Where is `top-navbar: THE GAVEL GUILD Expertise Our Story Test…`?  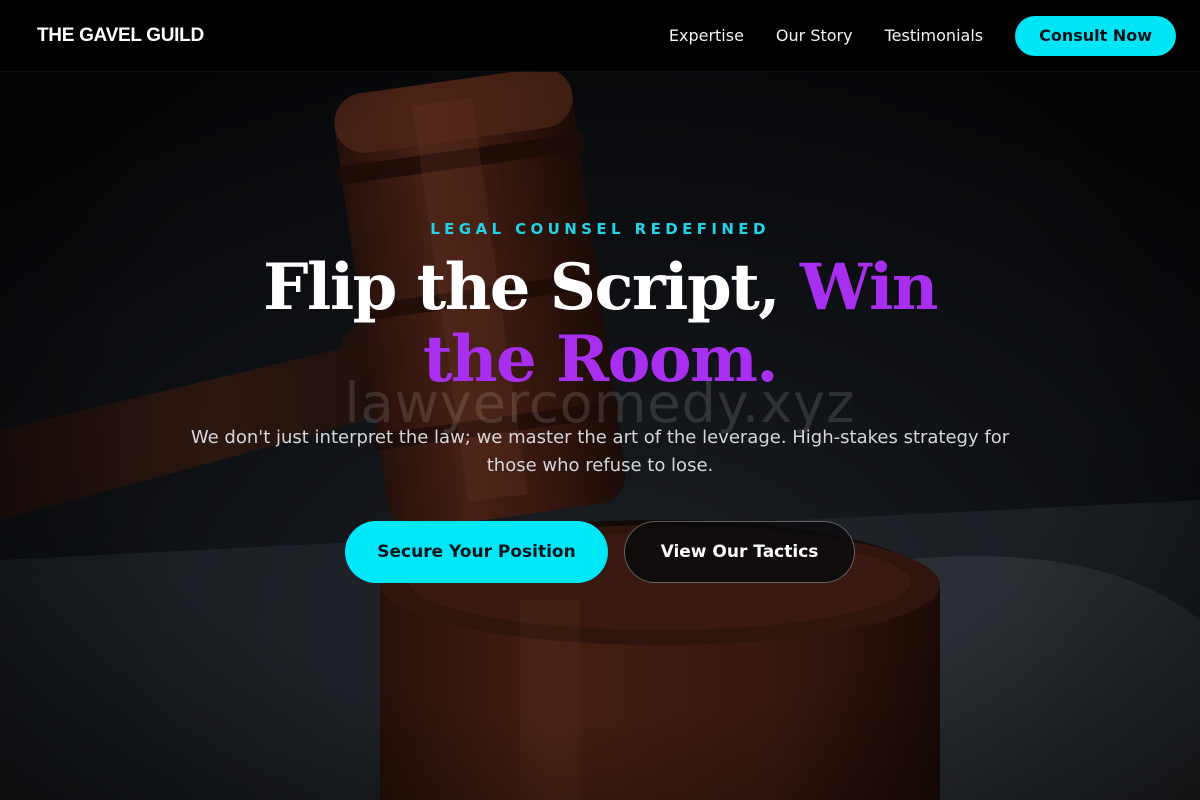
top-navbar: THE GAVEL GUILD Expertise Our Story Test… is located at coordinates (600, 36).